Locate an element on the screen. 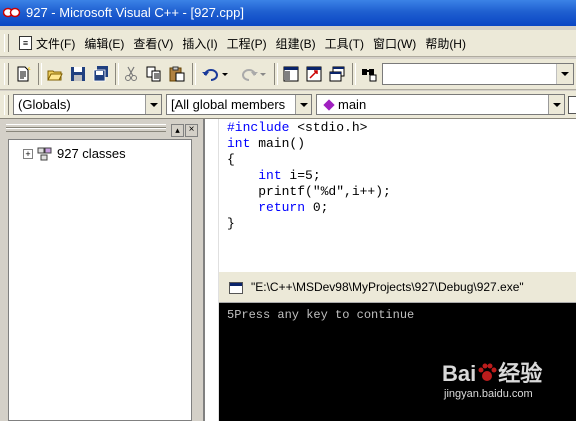 The image size is (576, 421). member-dropdown-button is located at coordinates (556, 104).